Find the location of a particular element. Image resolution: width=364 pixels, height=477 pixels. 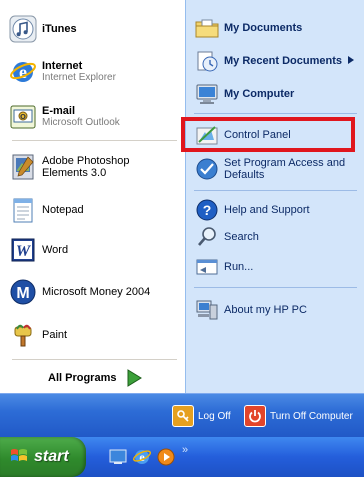

menu-item-photoshop-elements: Adobe Photoshop Elements 3.0 is located at coordinates (93, 167).